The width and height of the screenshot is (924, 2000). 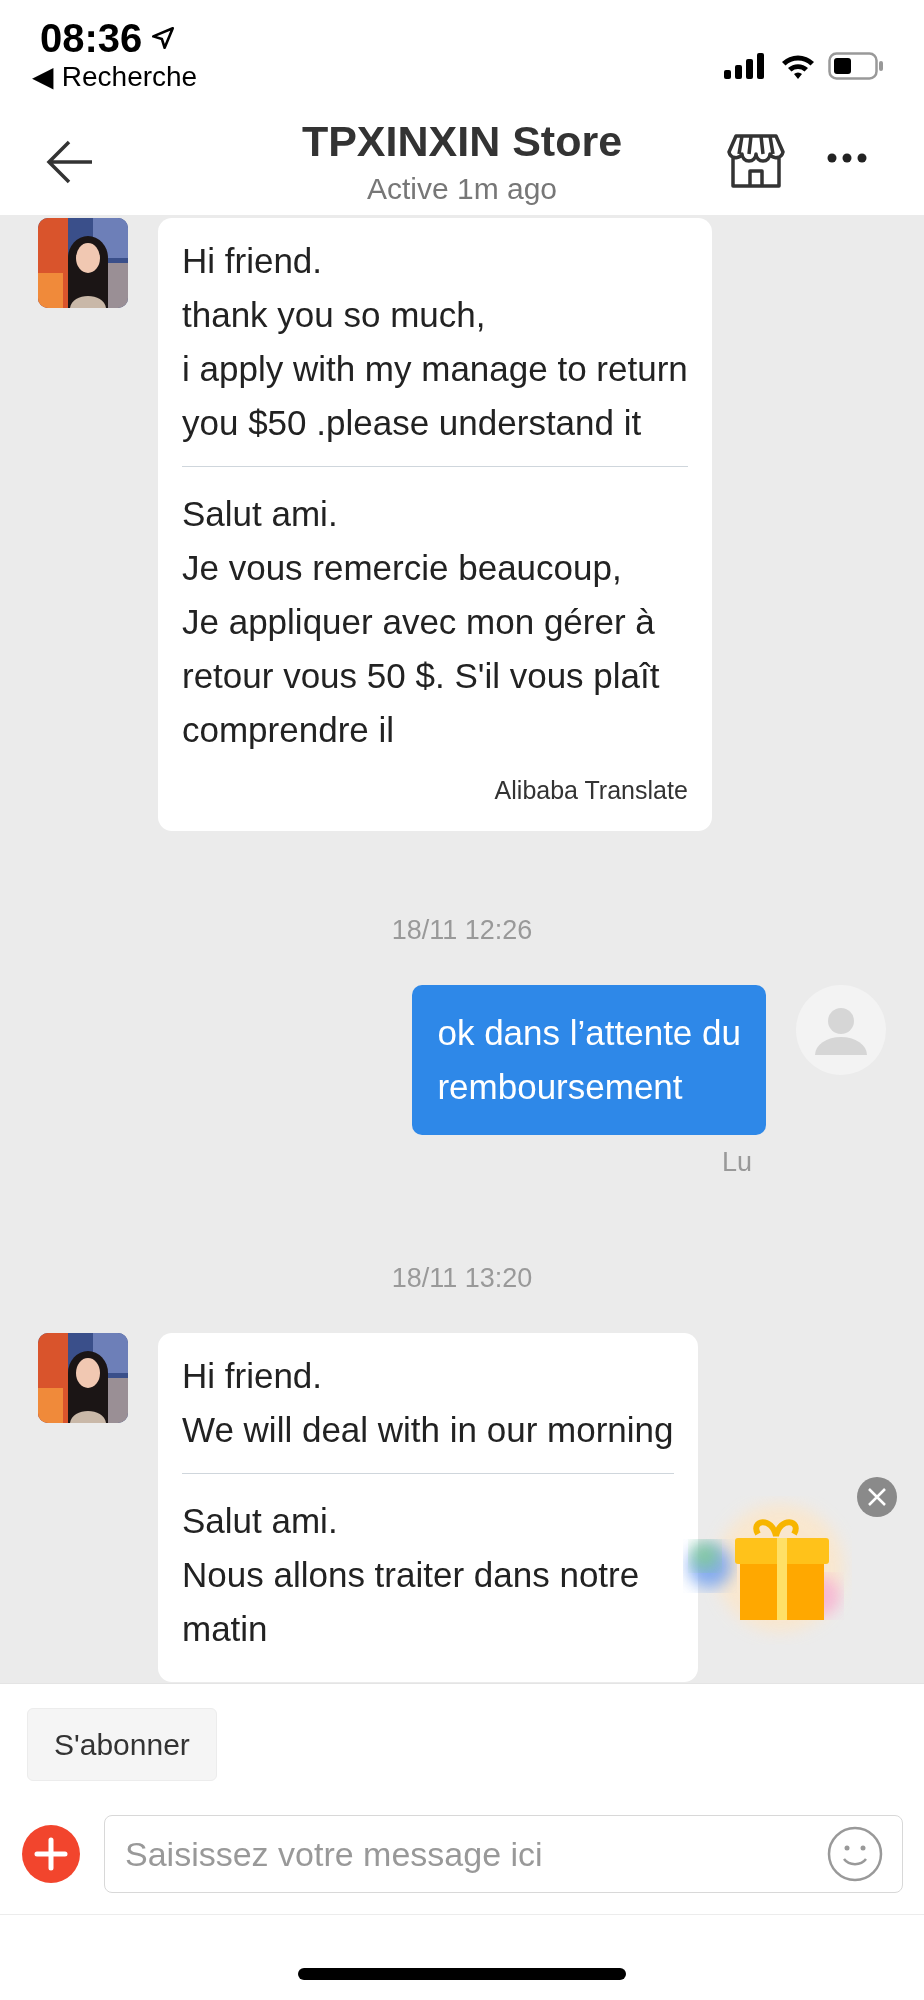 I want to click on add-icon, so click(x=51, y=1854).